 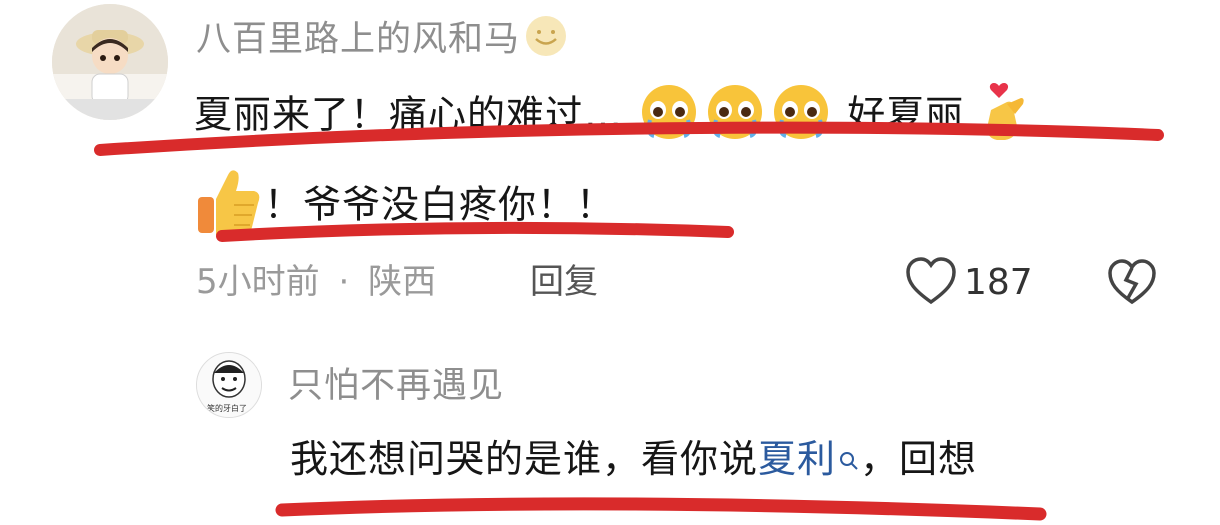 I want to click on smile-emoji-icon, so click(x=546, y=40).